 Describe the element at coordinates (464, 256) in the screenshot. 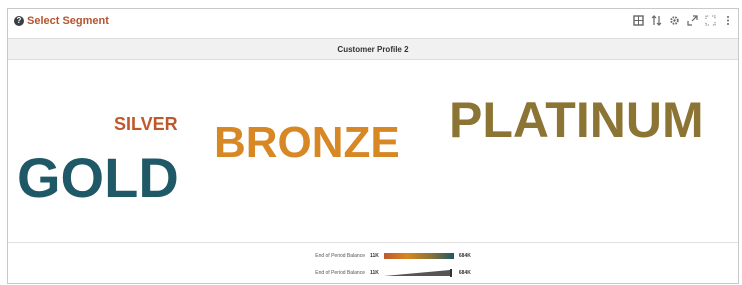

I see `legend-color-max: 684K` at that location.